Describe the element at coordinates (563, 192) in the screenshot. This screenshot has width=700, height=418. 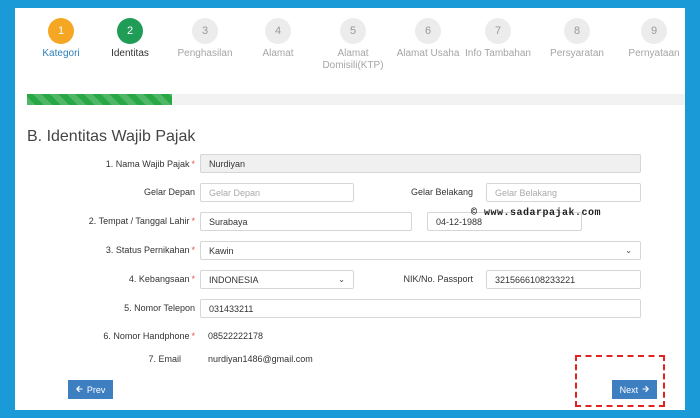
I see `gelar-belakang-input` at that location.